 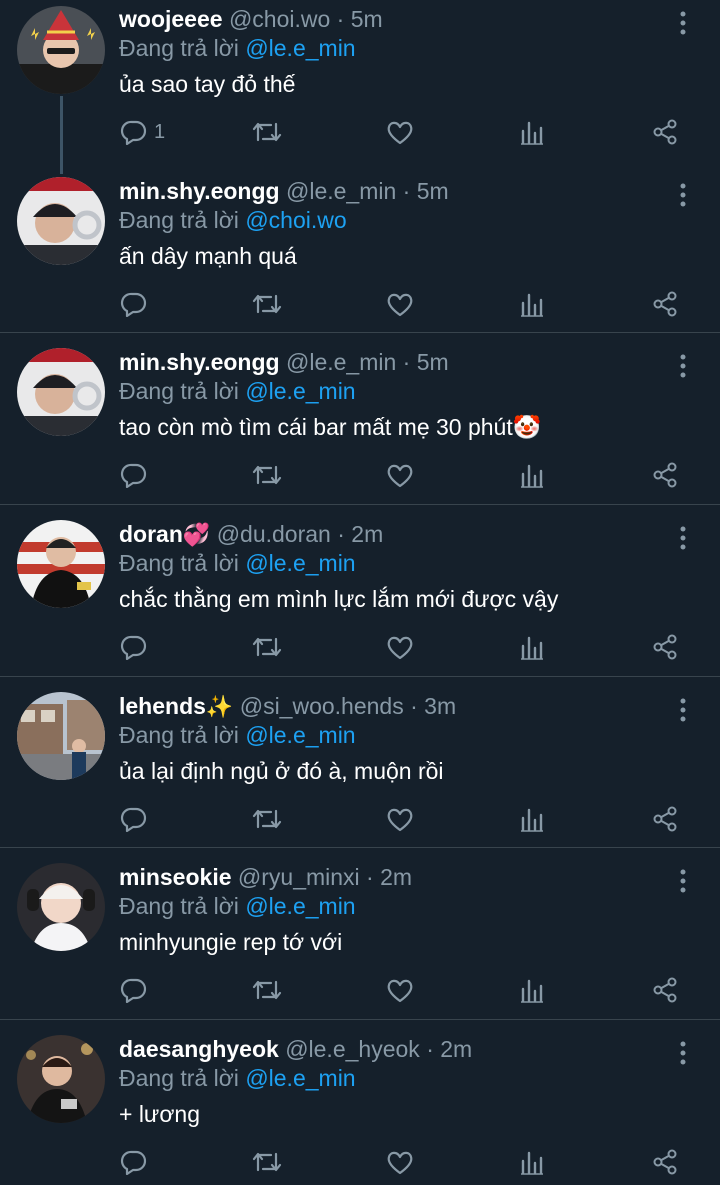 What do you see at coordinates (330, 427) in the screenshot?
I see `tweet-text: tao còn mò tìm cái bar mất mẹ 30 phút🤡` at bounding box center [330, 427].